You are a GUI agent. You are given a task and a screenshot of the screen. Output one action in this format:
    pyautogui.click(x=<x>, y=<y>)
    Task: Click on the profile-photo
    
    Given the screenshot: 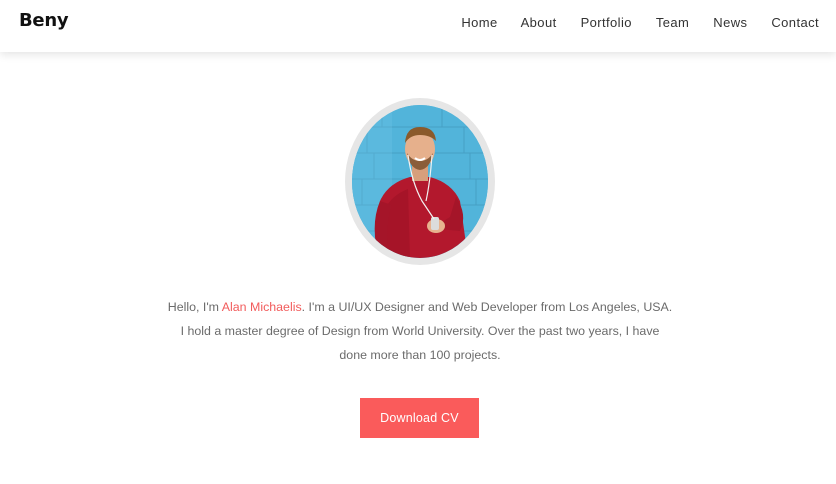 What is the action you would take?
    pyautogui.click(x=420, y=181)
    